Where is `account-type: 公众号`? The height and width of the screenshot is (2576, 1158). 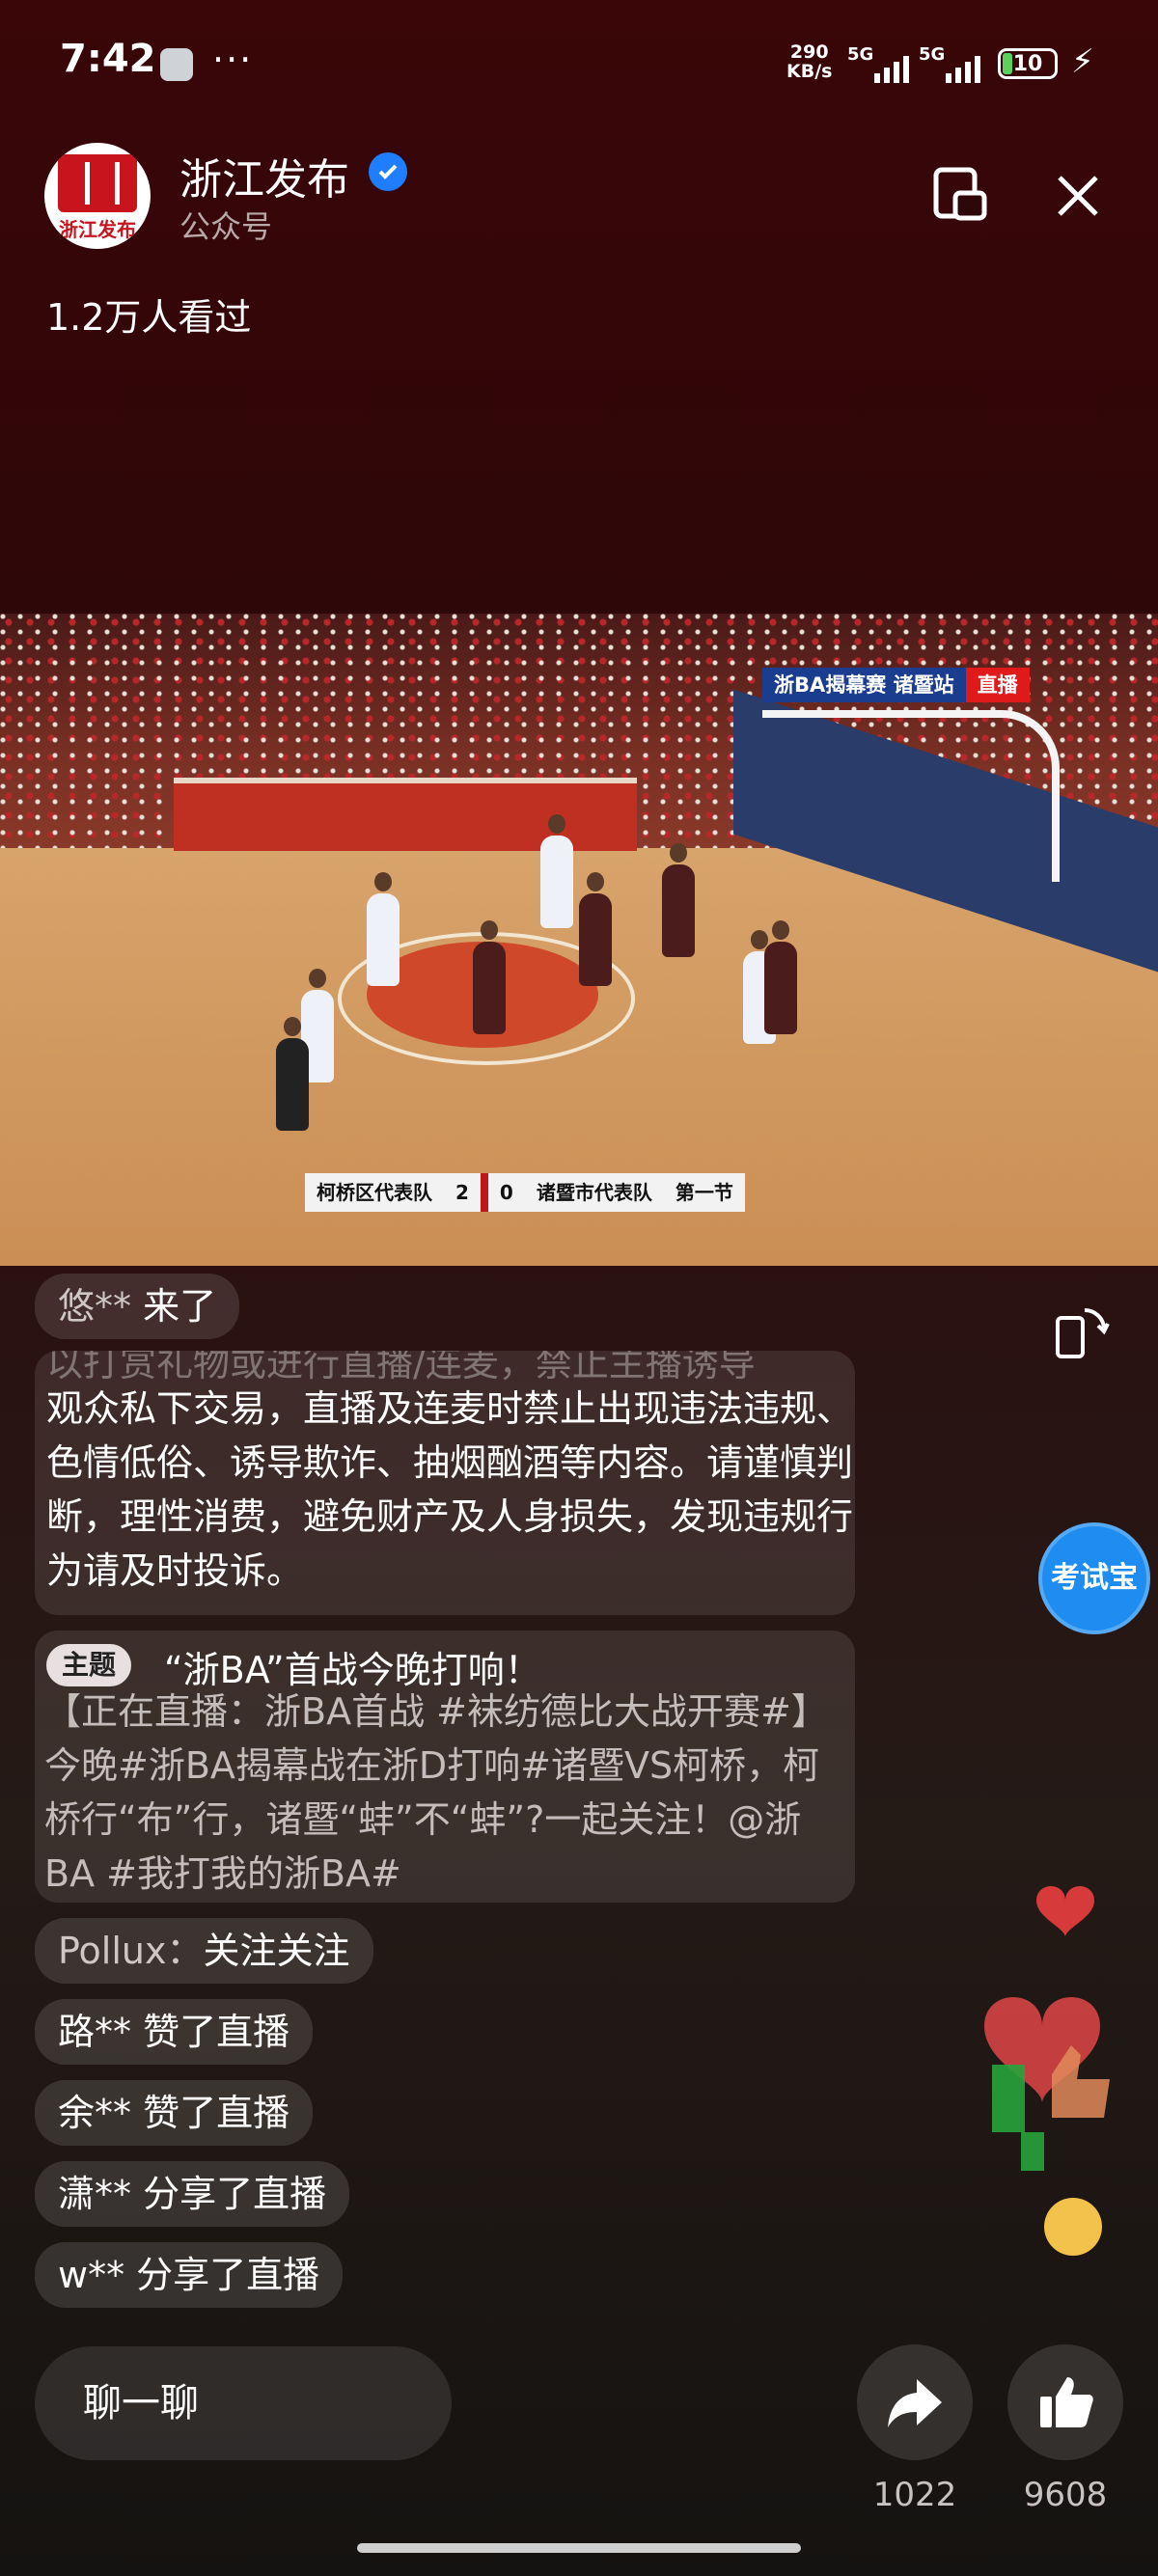 account-type: 公众号 is located at coordinates (226, 227).